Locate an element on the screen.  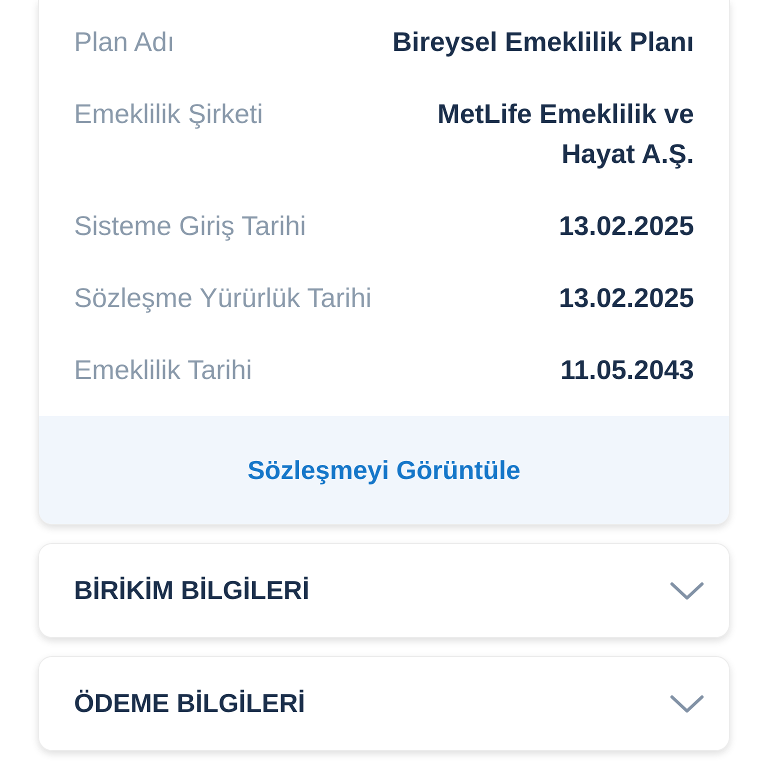
detail-value: 11.05.2043 is located at coordinates (627, 370).